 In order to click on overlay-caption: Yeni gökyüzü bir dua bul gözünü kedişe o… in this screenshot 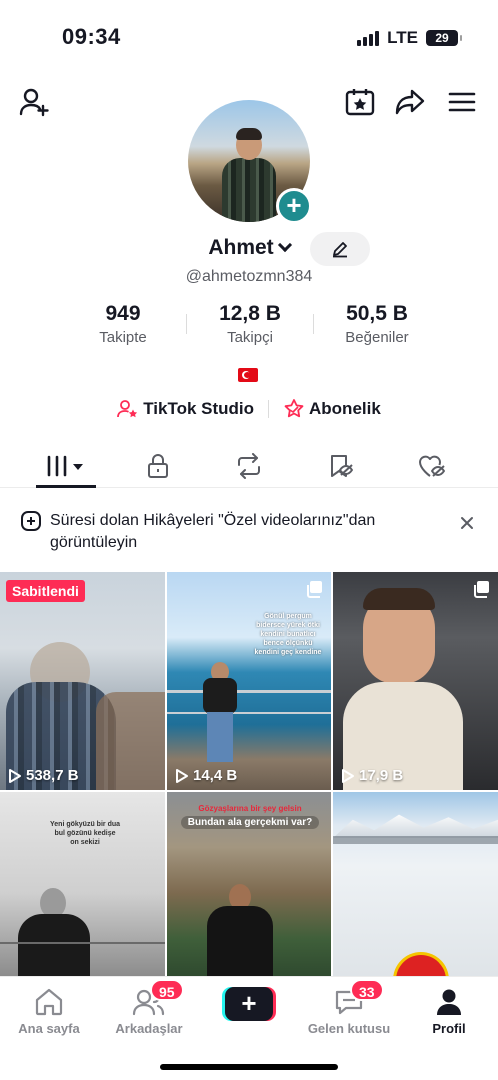, I will do `click(85, 833)`.